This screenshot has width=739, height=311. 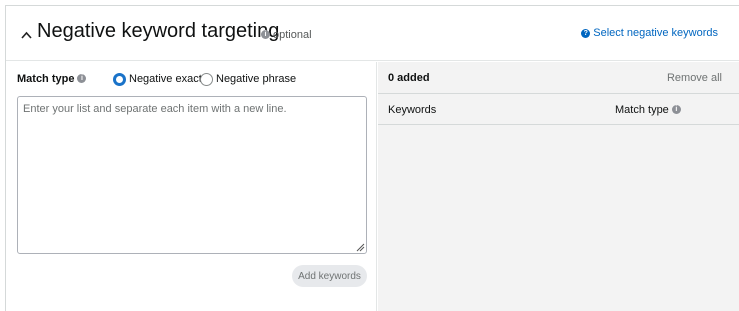 I want to click on column-match-type-info-icon: i, so click(x=676, y=109).